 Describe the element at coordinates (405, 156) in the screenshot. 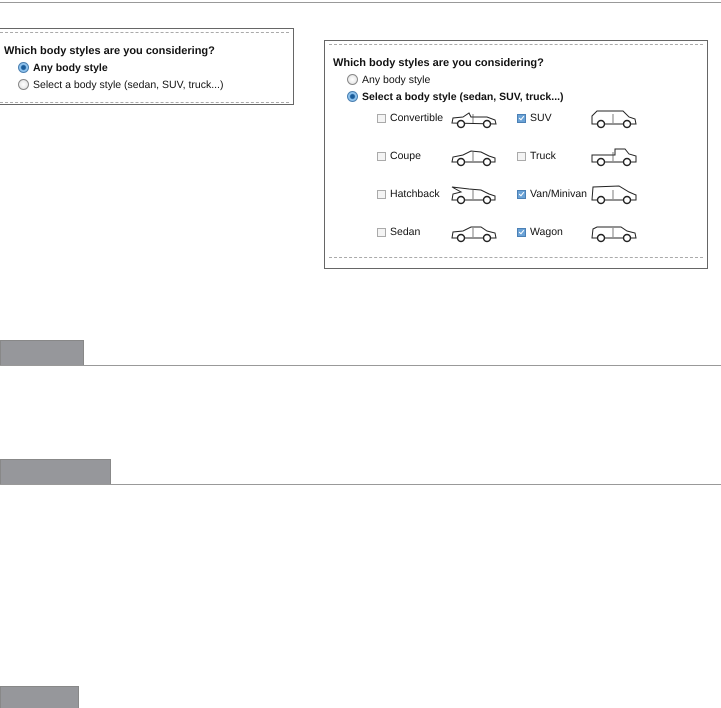

I see `checkbox-label: Coupe` at that location.